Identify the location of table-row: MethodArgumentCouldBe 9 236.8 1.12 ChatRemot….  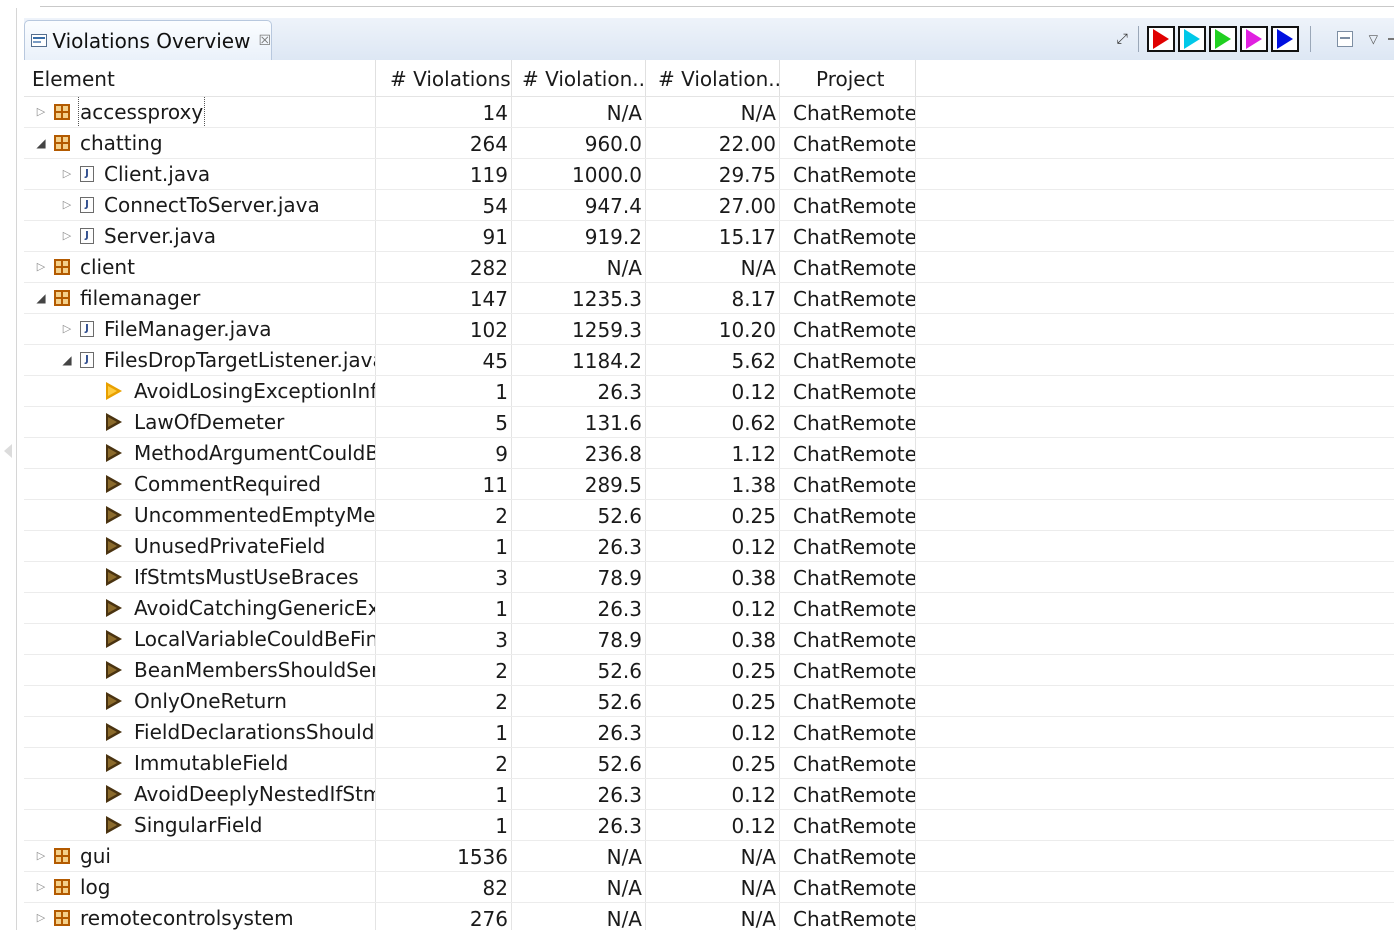
(709, 453).